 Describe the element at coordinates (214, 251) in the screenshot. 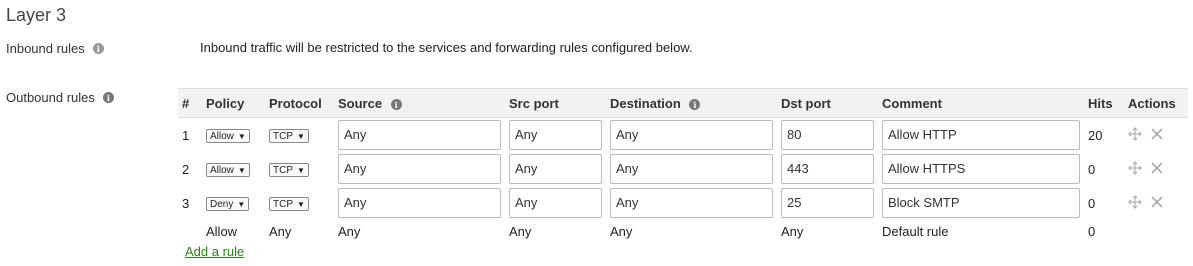

I see `add-rule-link: Add a rule` at that location.